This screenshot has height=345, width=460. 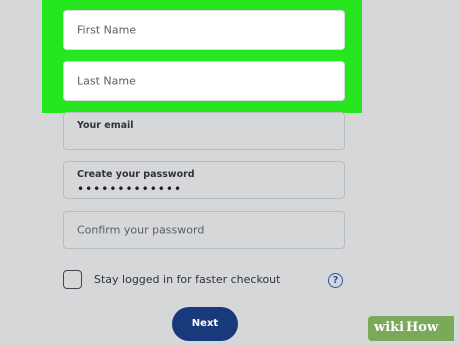 What do you see at coordinates (204, 30) in the screenshot?
I see `first-name-field: First Name` at bounding box center [204, 30].